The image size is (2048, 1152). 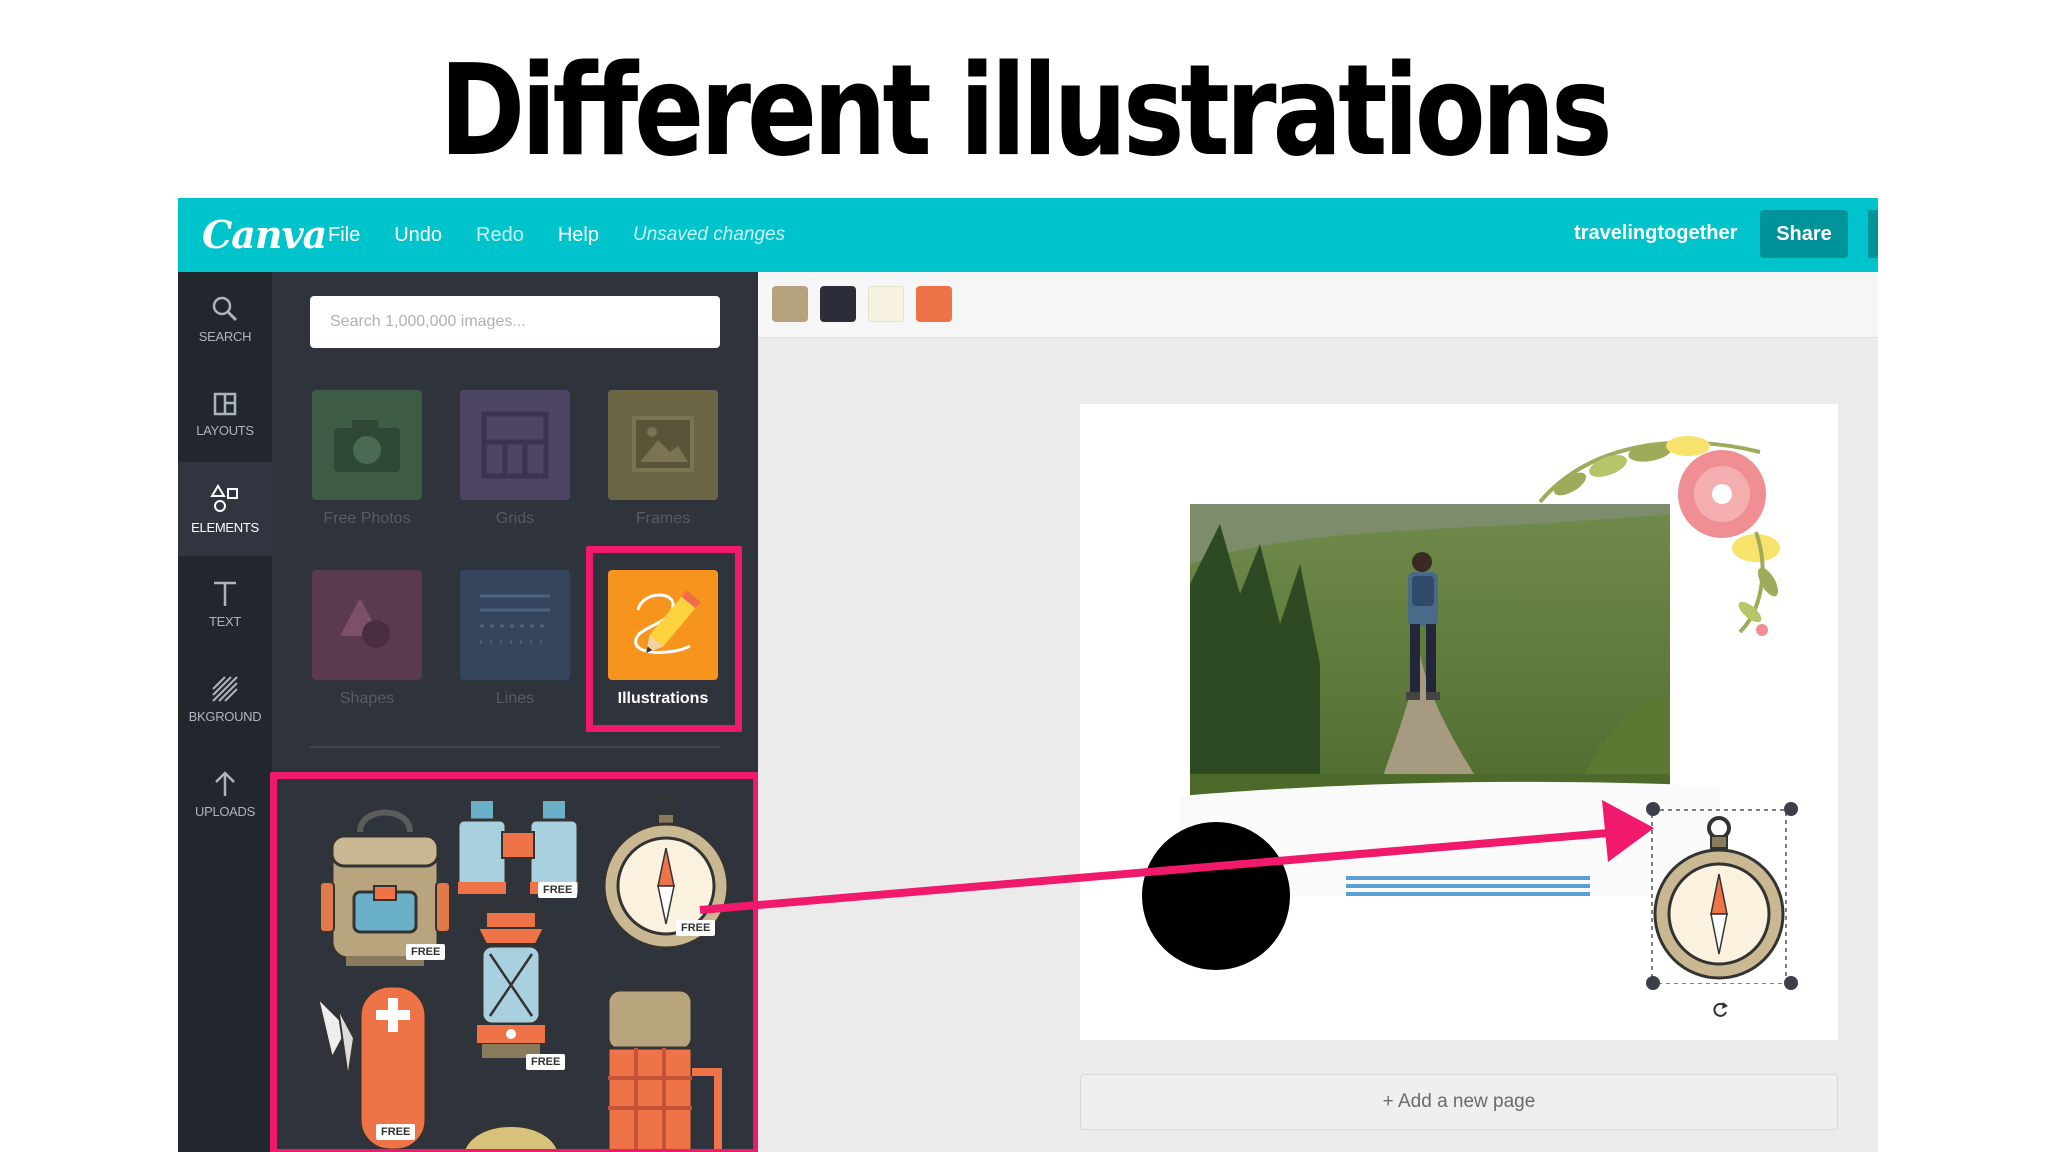 I want to click on shapes-icon, so click(x=365, y=623).